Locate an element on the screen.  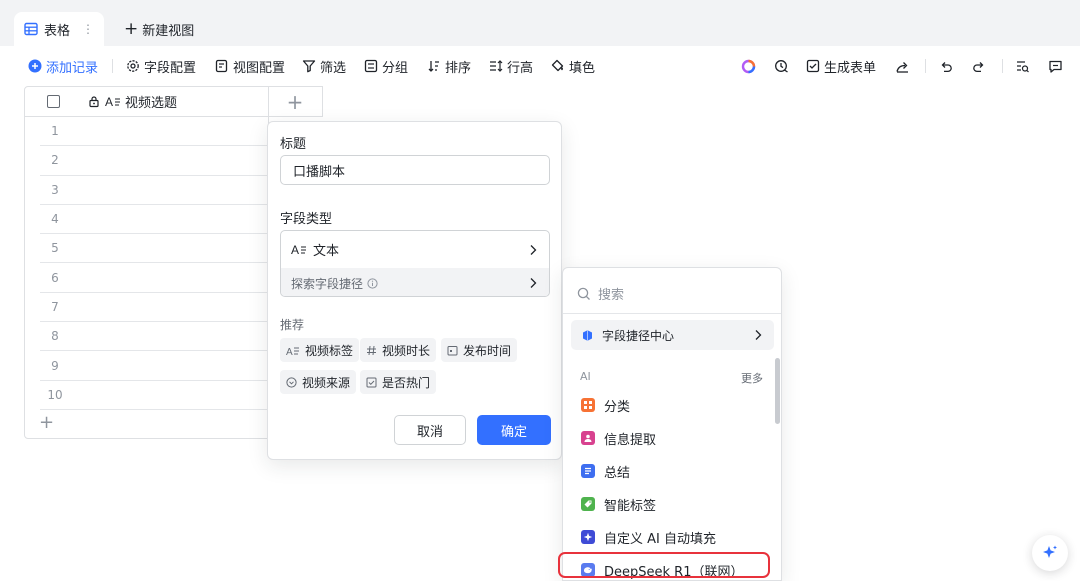
grid-header-row: A 视频选题 is located at coordinates (146, 102).